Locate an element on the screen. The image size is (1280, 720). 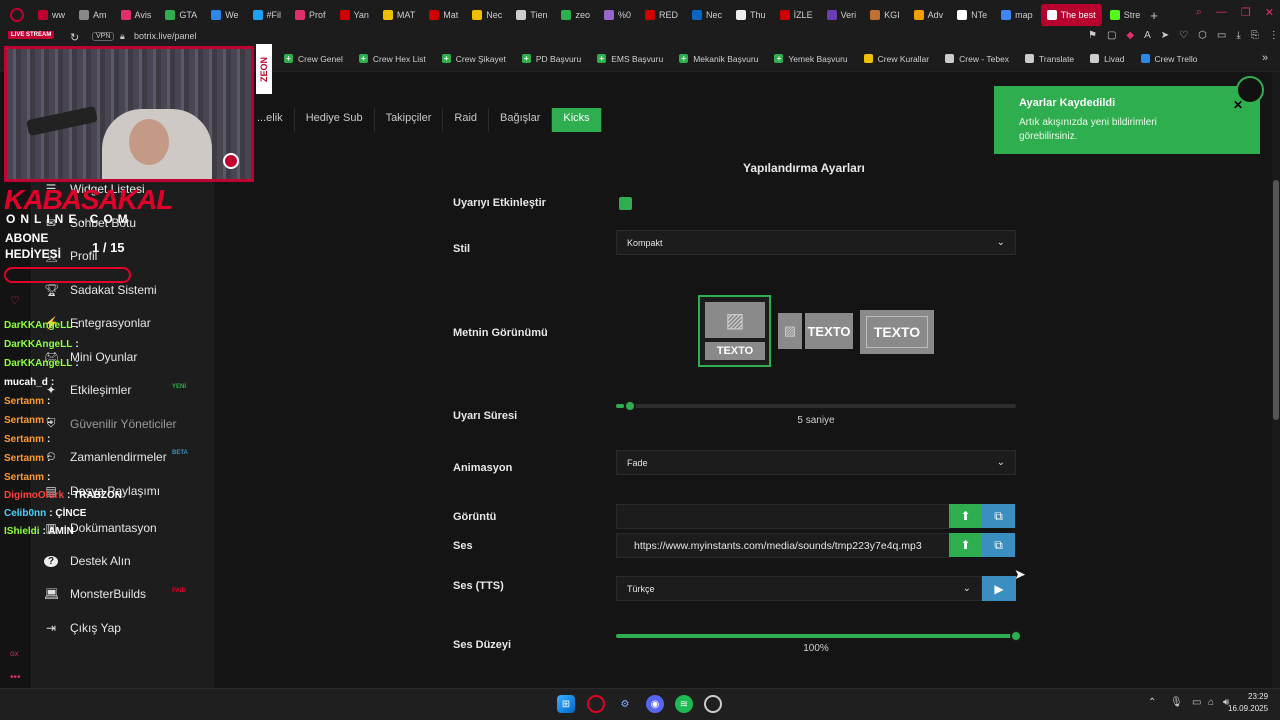
browser-tab: zeo is located at coordinates (575, 15).